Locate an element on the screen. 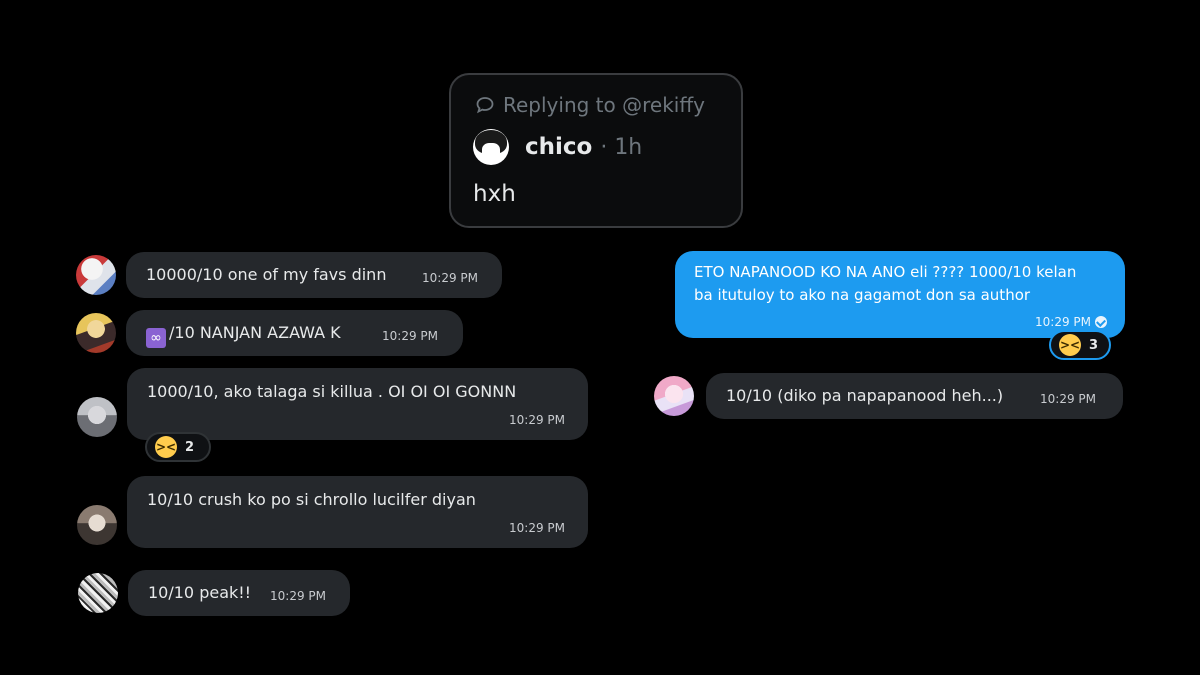  post-time: · 1h is located at coordinates (621, 147).